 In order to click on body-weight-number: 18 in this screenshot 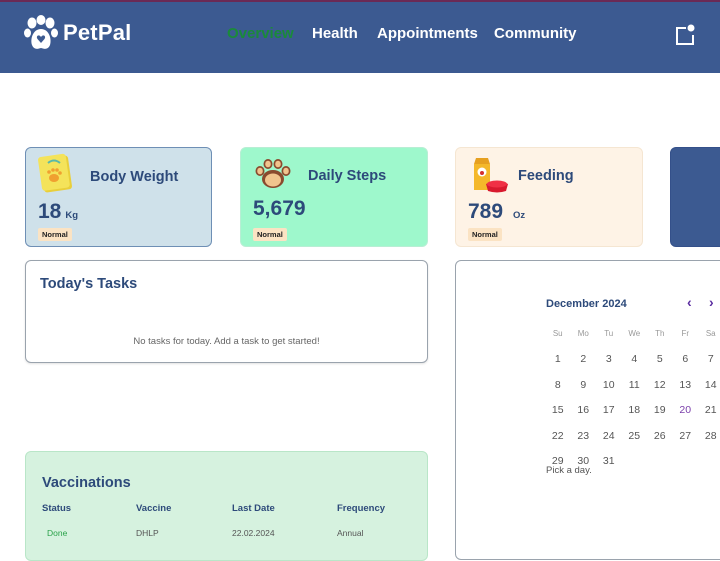, I will do `click(50, 211)`.